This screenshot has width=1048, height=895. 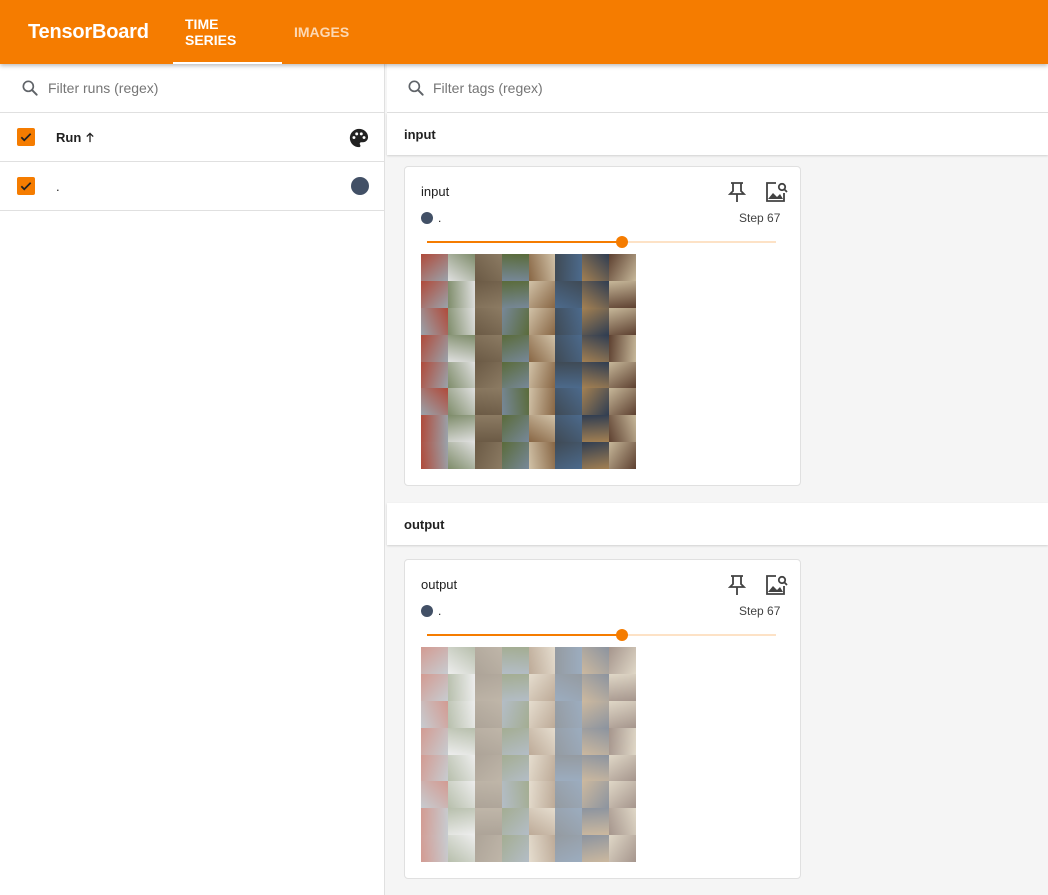 I want to click on image-grid, so click(x=528, y=754).